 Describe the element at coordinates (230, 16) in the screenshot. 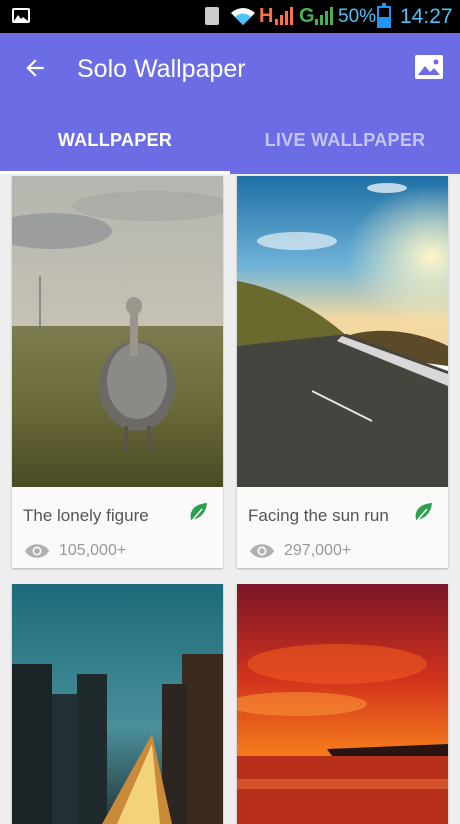

I see `status-bar: H G 50% 14:27` at that location.